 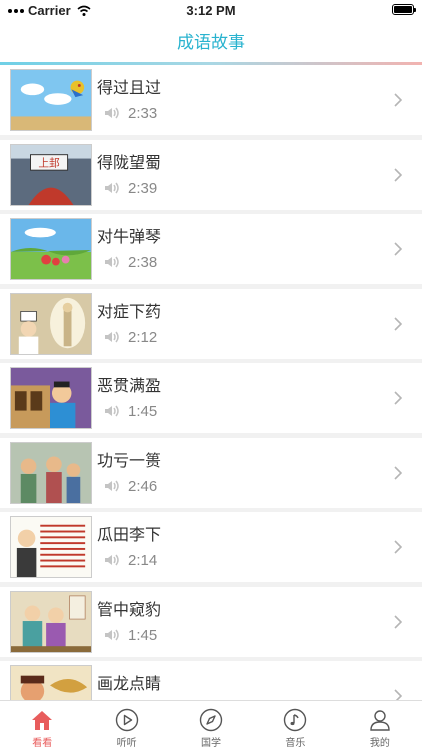 I want to click on status-time: 3:12 PM, so click(x=211, y=10).